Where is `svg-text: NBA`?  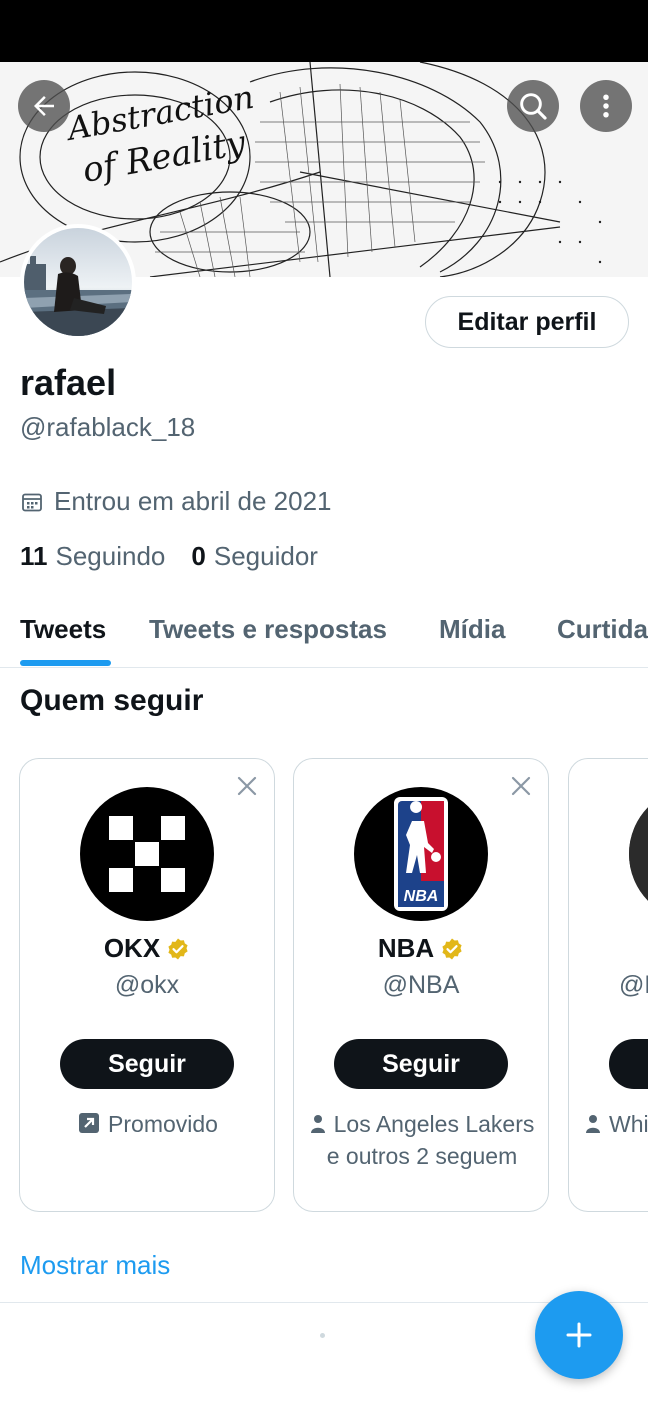 svg-text: NBA is located at coordinates (421, 896).